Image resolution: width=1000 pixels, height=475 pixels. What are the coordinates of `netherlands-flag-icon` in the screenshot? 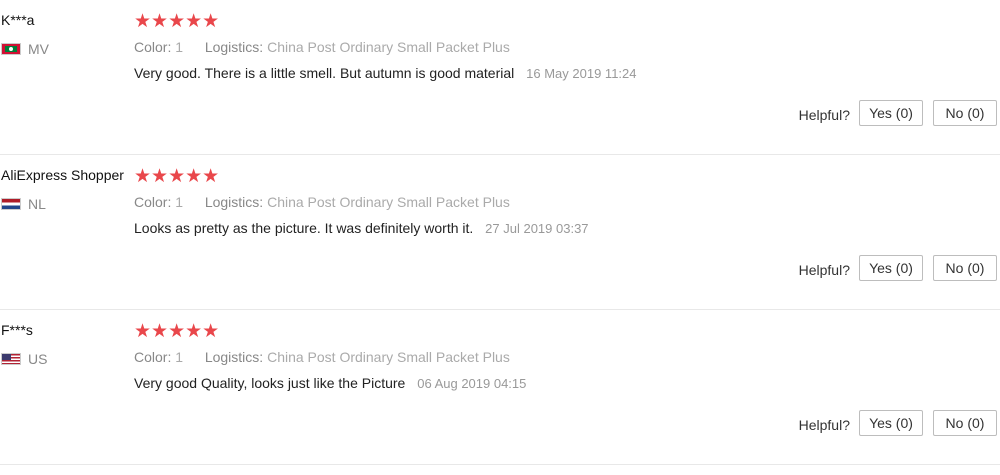 It's located at (11, 204).